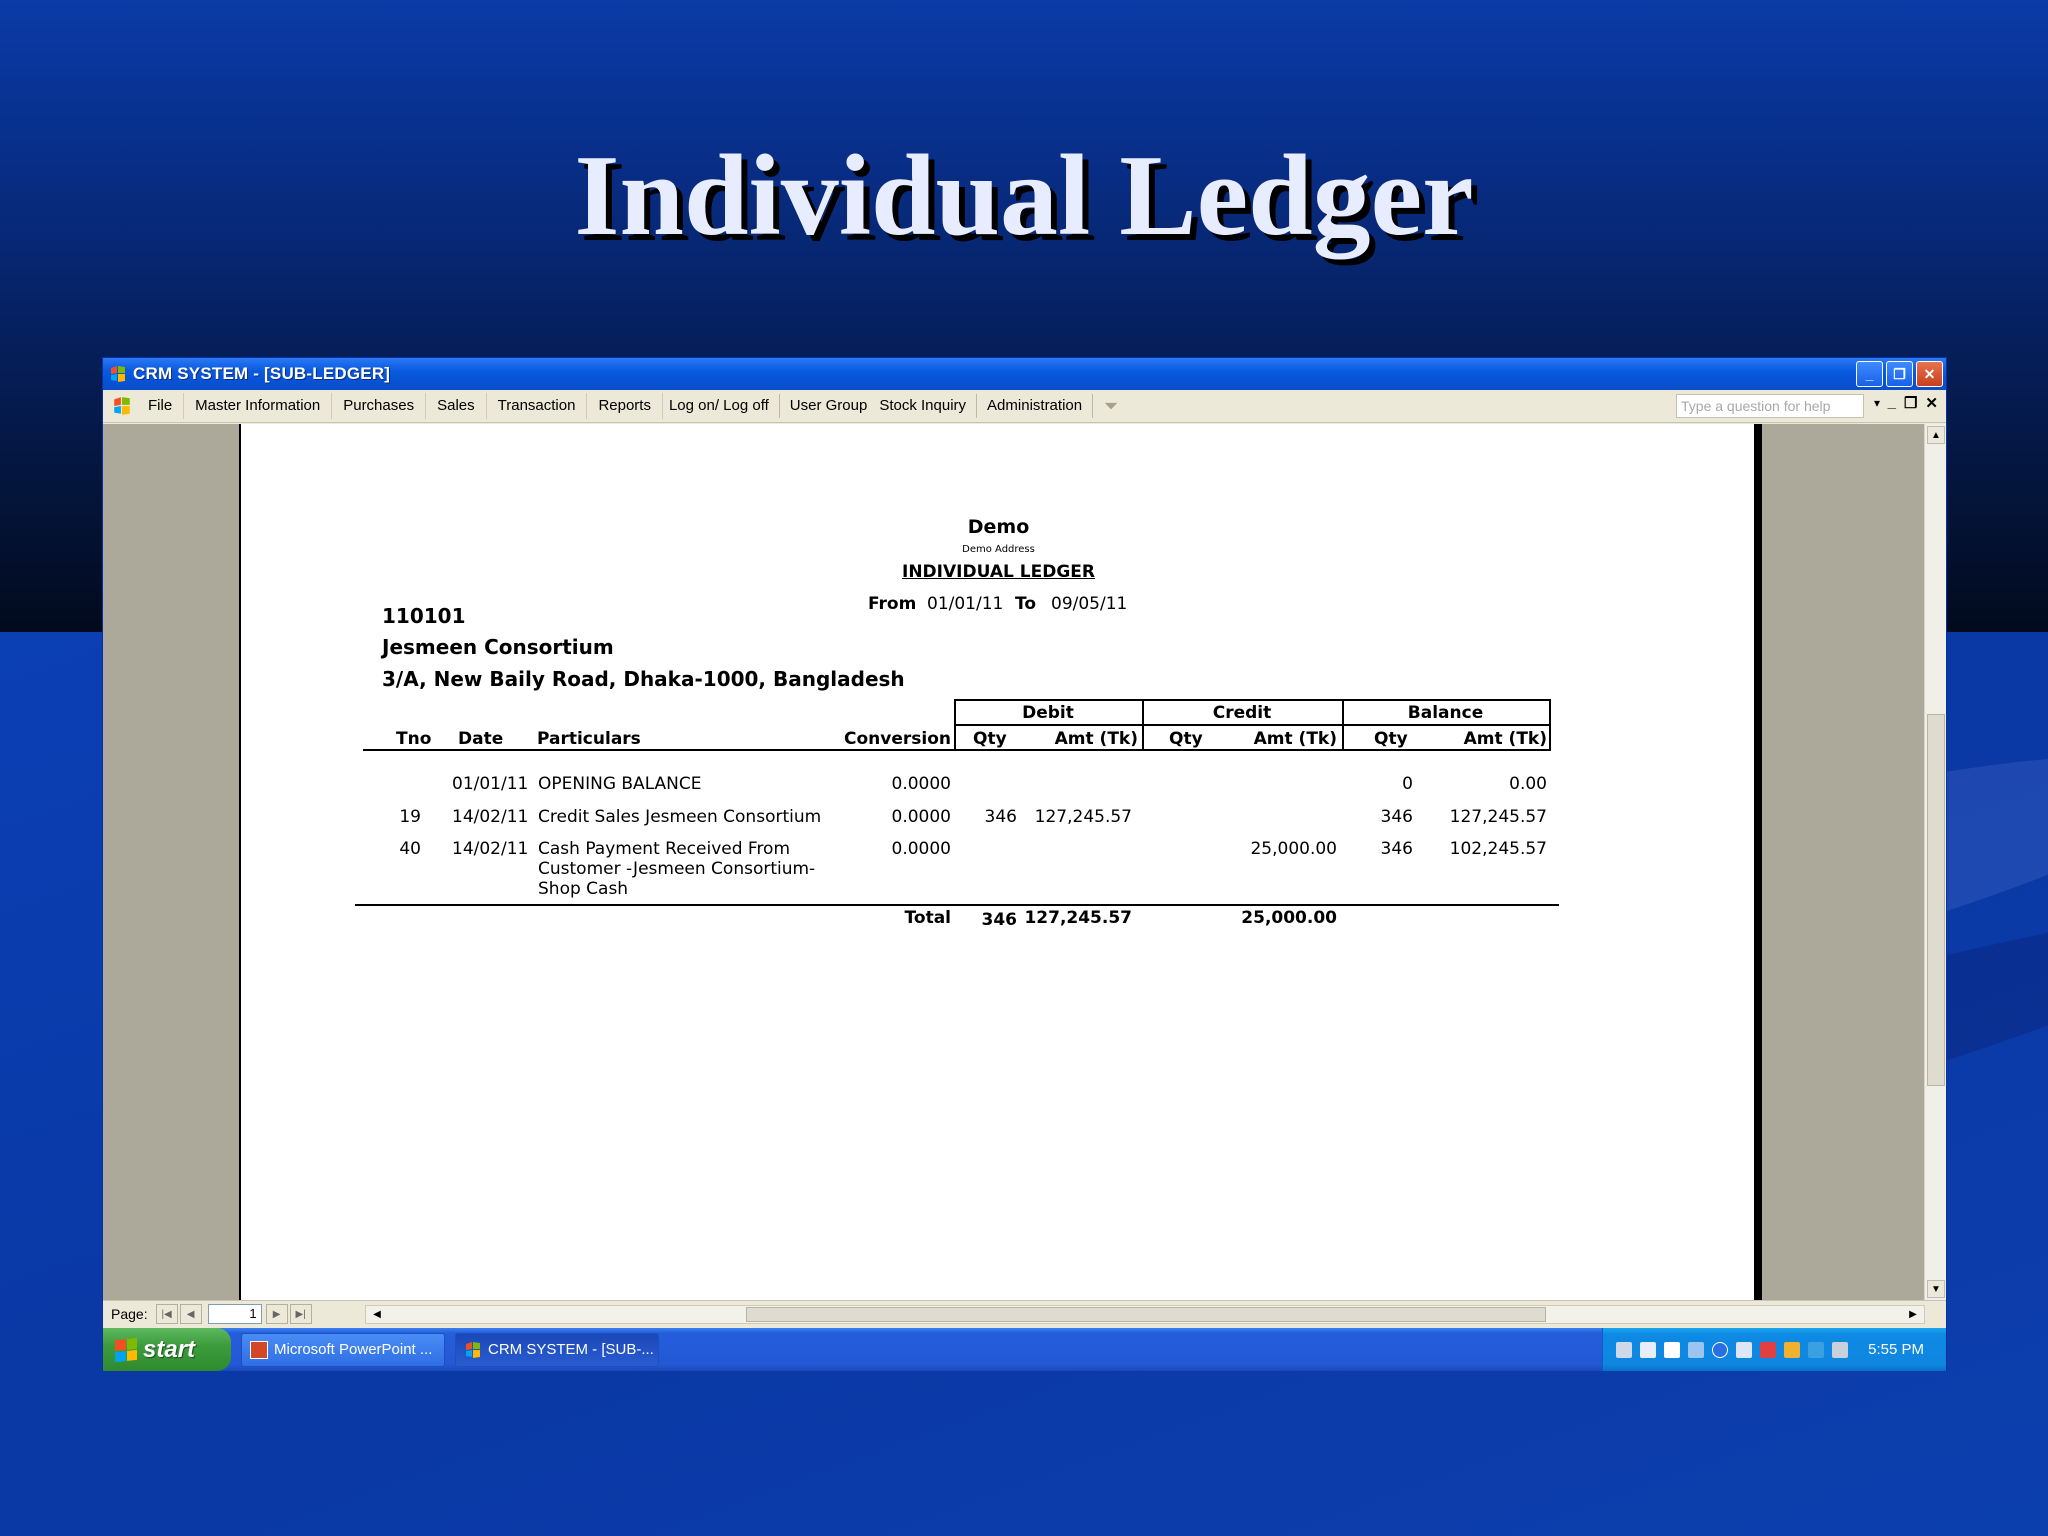 Image resolution: width=2048 pixels, height=1536 pixels. Describe the element at coordinates (1083, 817) in the screenshot. I see `cell-debit-amt: 127,245.57` at that location.